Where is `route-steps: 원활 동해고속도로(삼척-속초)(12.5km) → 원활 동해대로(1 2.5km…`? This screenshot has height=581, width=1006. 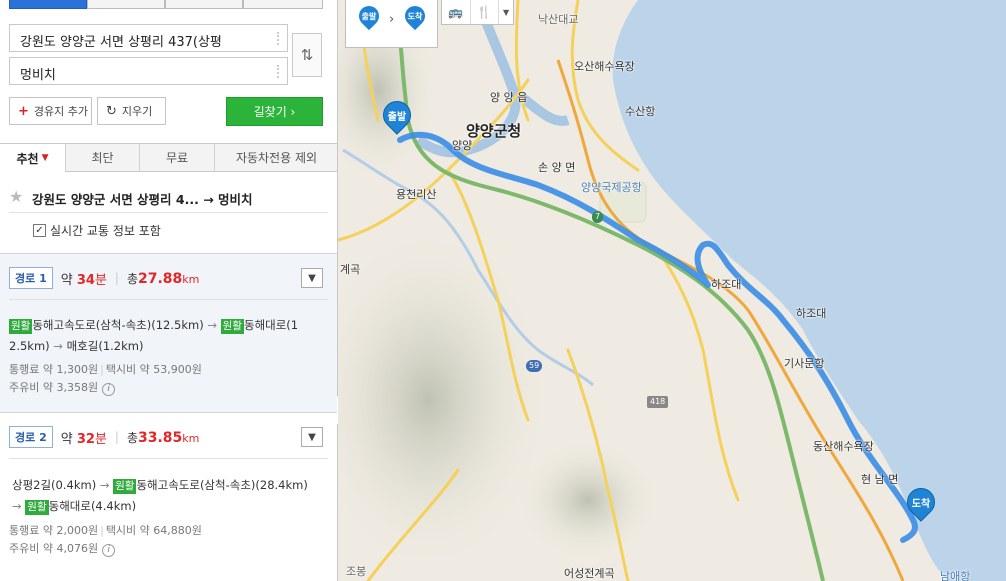 route-steps: 원활 동해고속도로(삼척-속초)(12.5km) → 원활 동해대로(1 2.5km… is located at coordinates (154, 335).